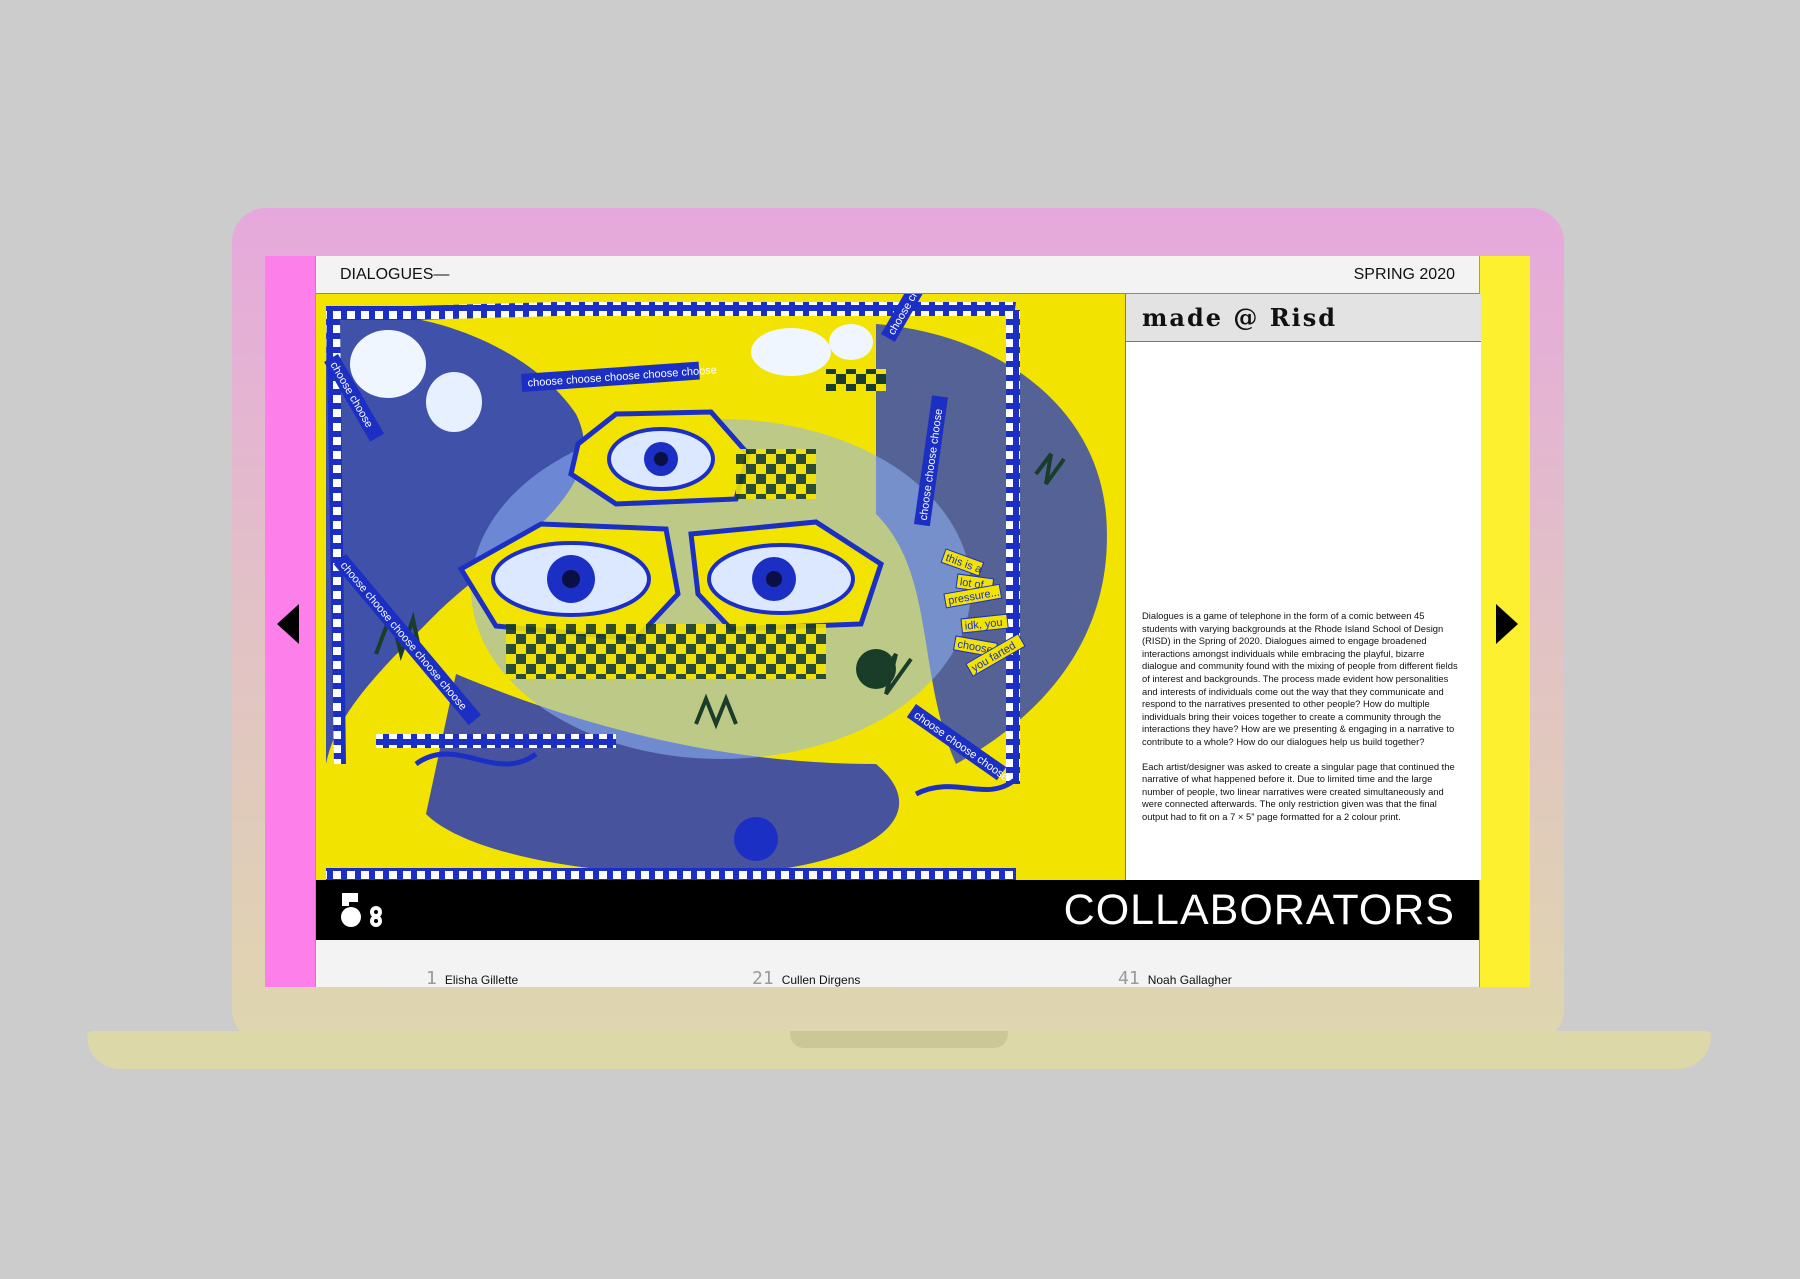  What do you see at coordinates (431, 977) in the screenshot?
I see `collaborator-number: 1` at bounding box center [431, 977].